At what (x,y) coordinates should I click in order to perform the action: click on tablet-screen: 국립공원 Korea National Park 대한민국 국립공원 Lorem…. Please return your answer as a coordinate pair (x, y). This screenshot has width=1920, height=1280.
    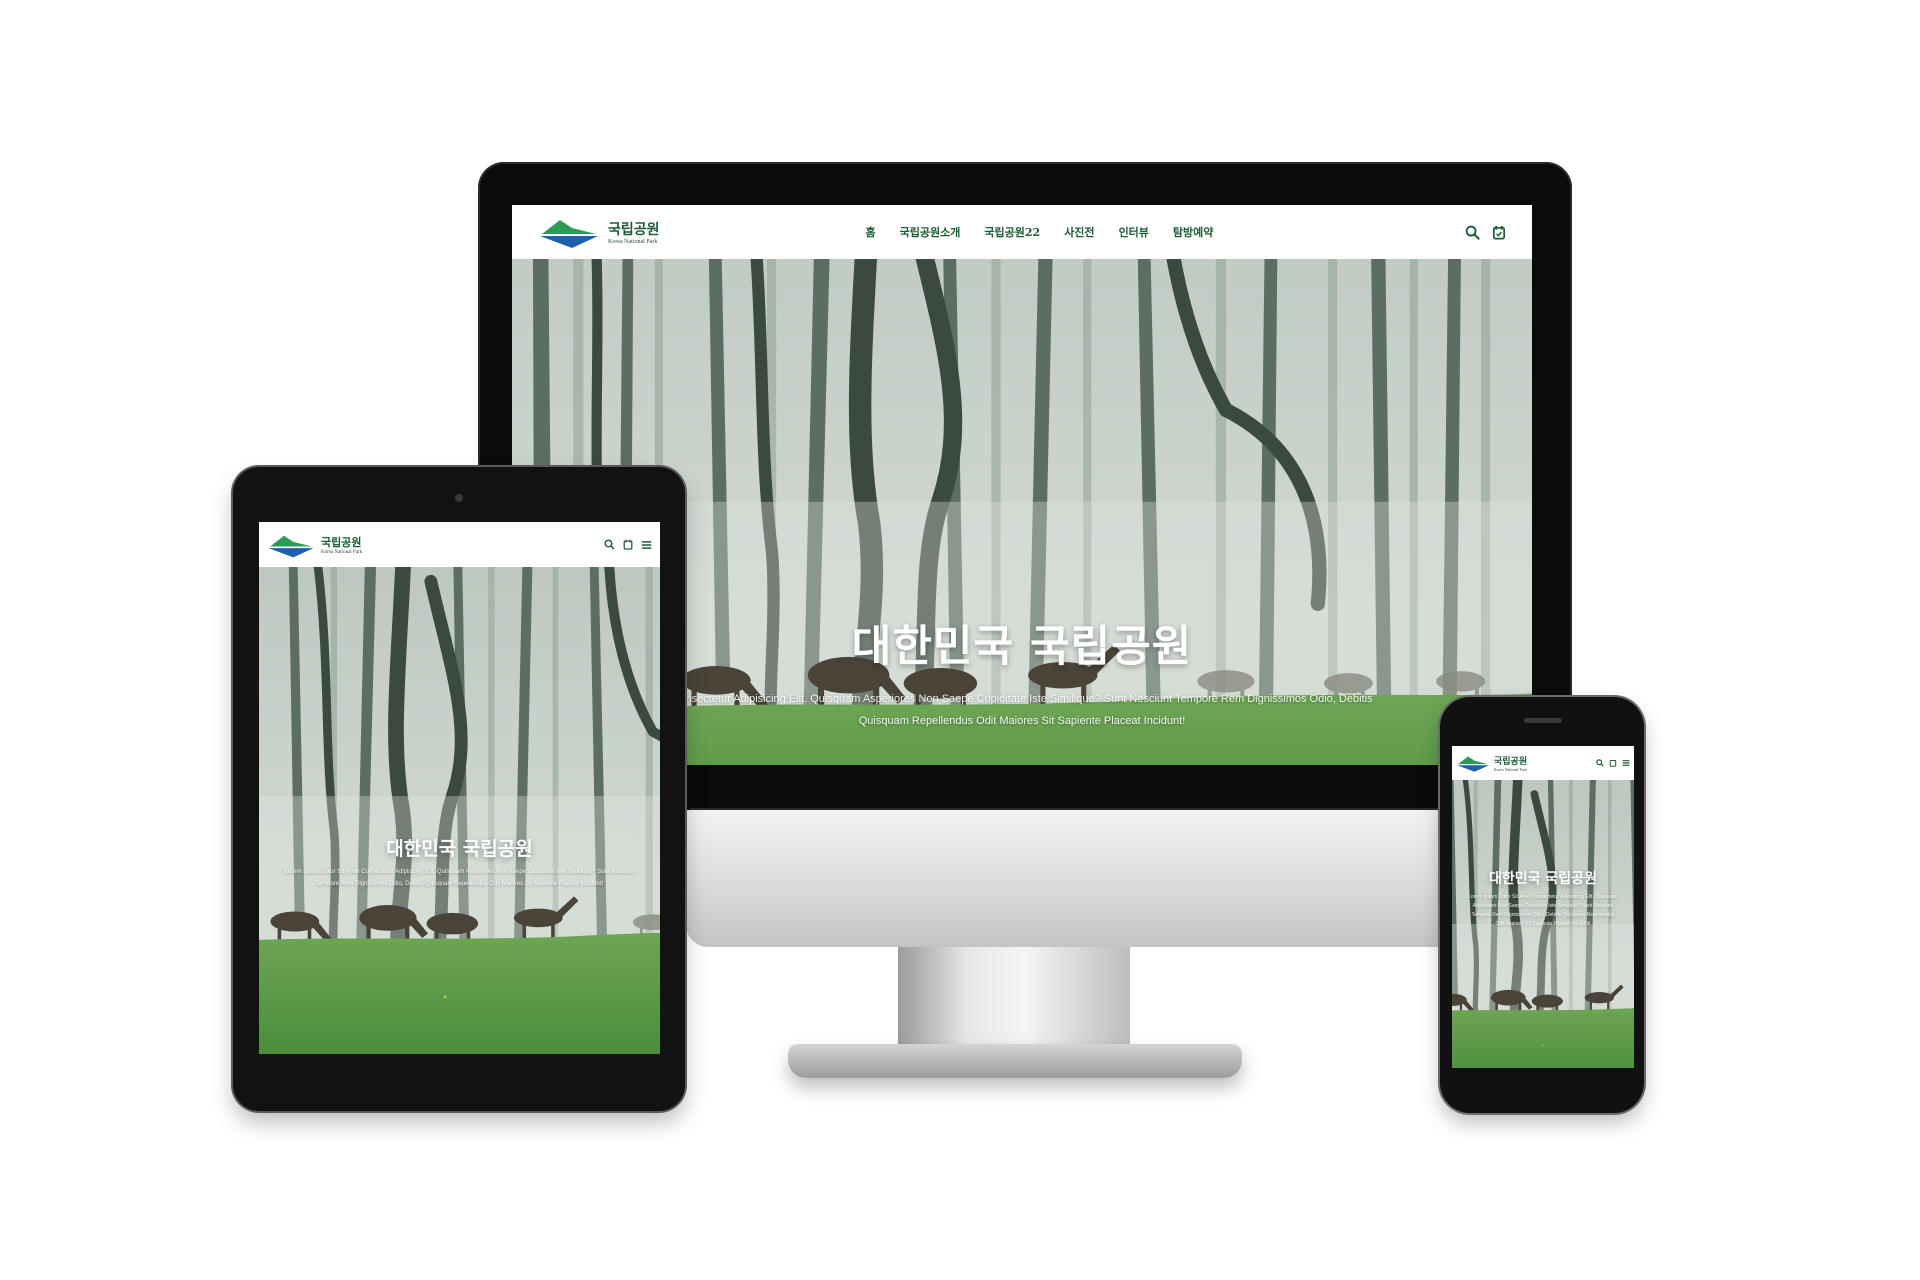
    Looking at the image, I should click on (459, 788).